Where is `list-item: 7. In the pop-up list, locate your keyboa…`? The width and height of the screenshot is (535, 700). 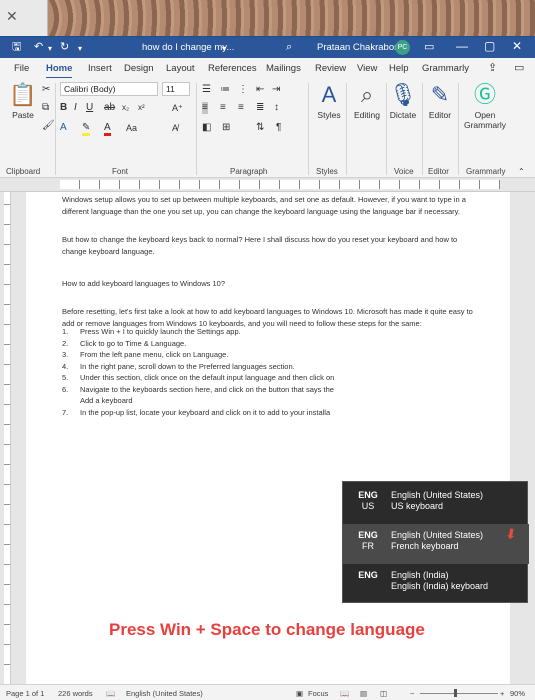 list-item: 7. In the pop-up list, locate your keyboa… is located at coordinates (257, 413).